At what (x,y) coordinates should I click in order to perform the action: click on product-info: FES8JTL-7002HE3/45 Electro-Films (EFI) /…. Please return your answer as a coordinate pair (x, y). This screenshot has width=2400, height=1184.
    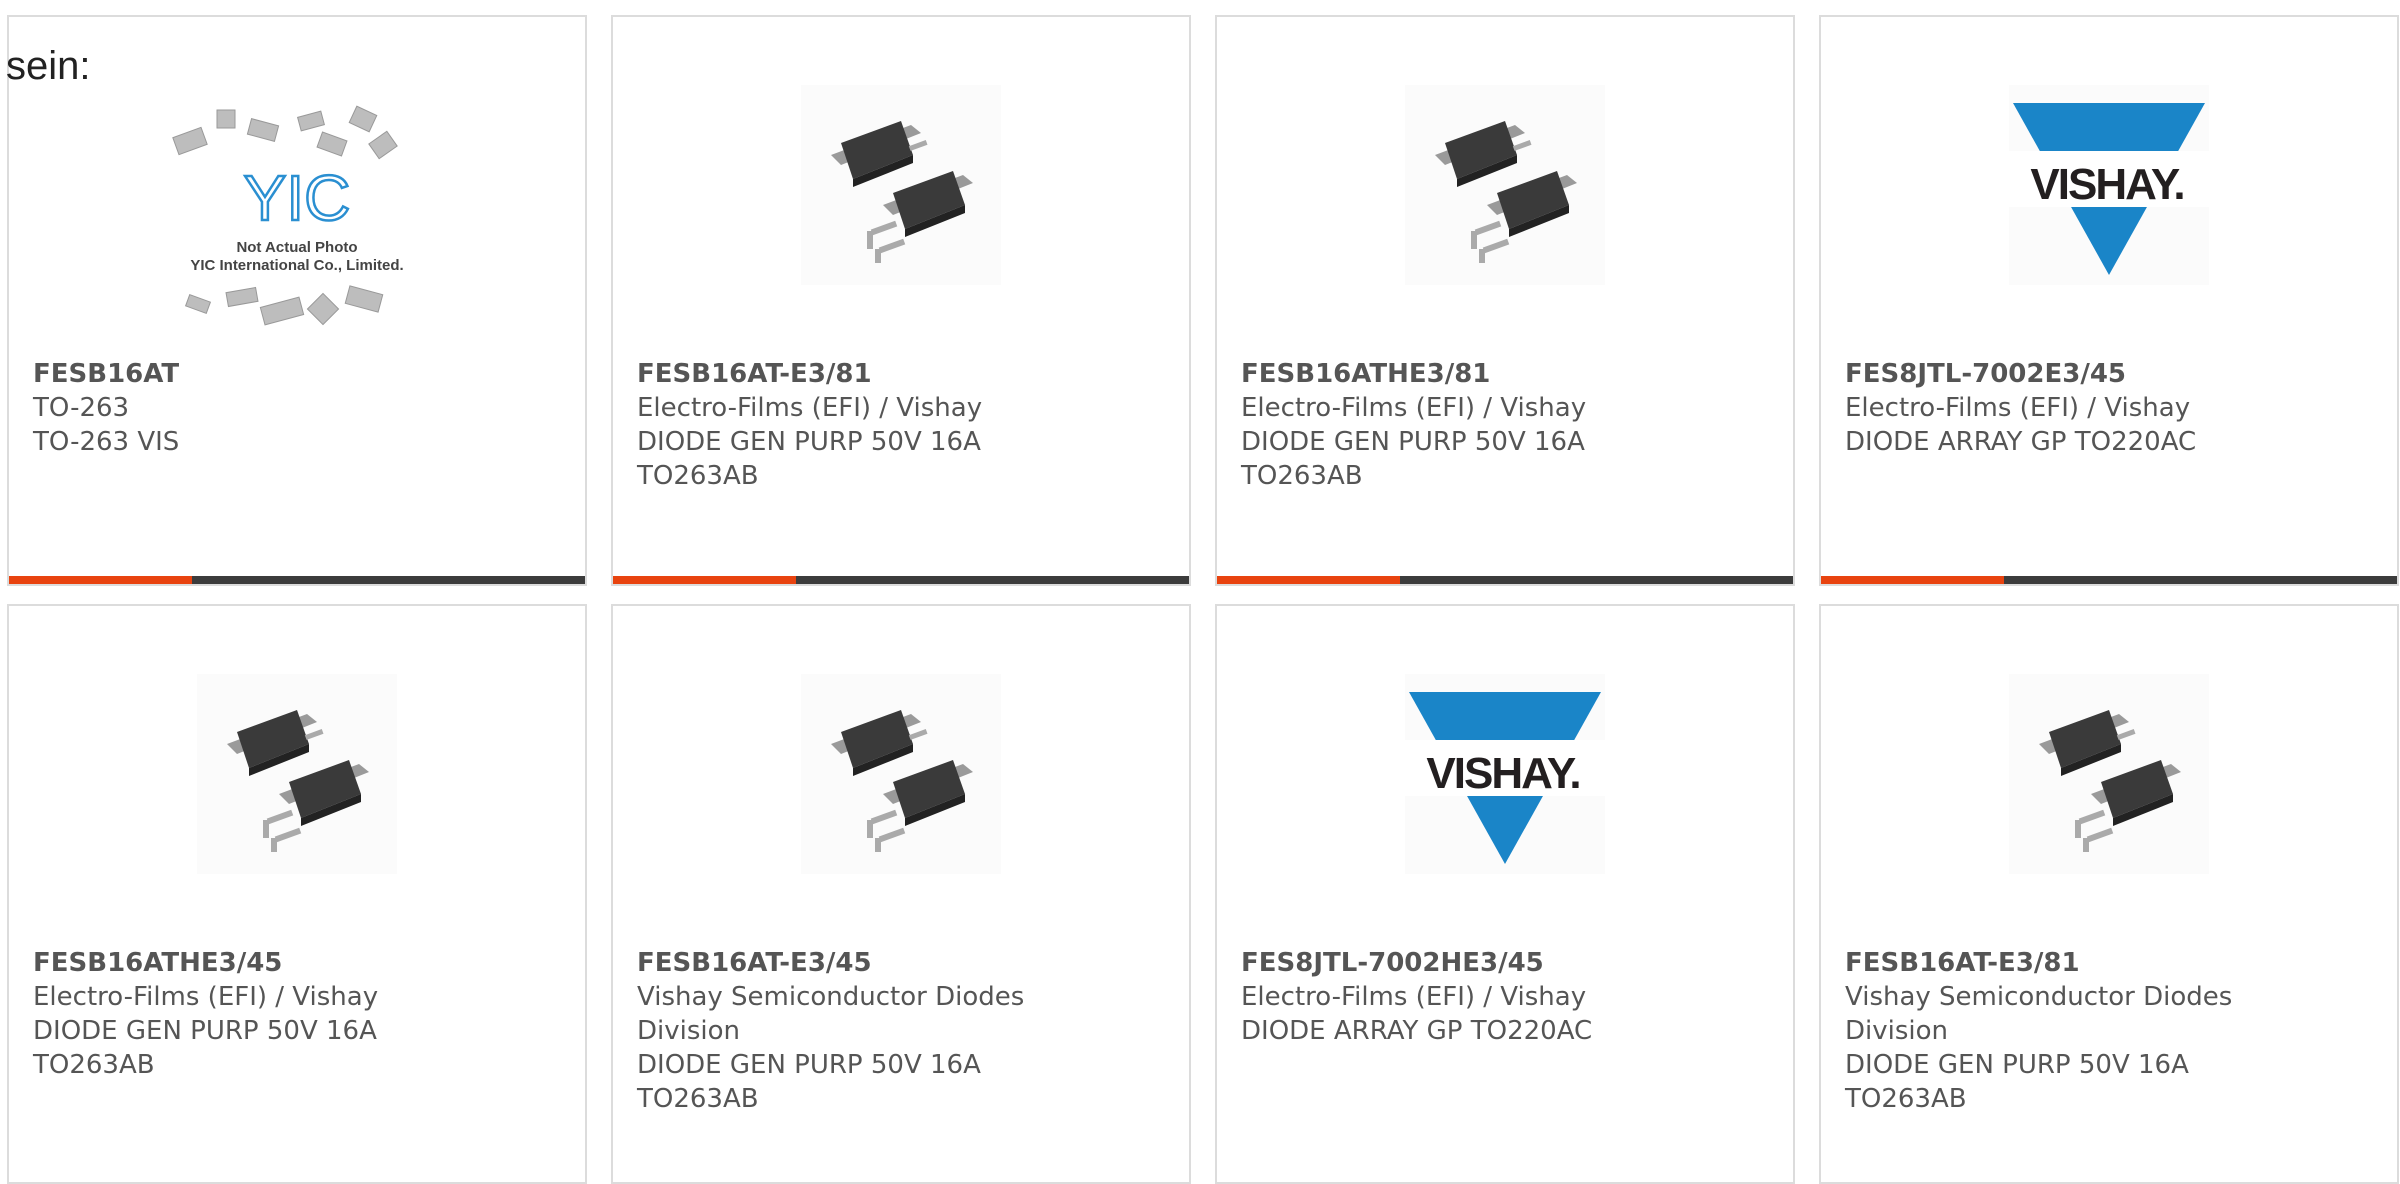
    Looking at the image, I should click on (1451, 997).